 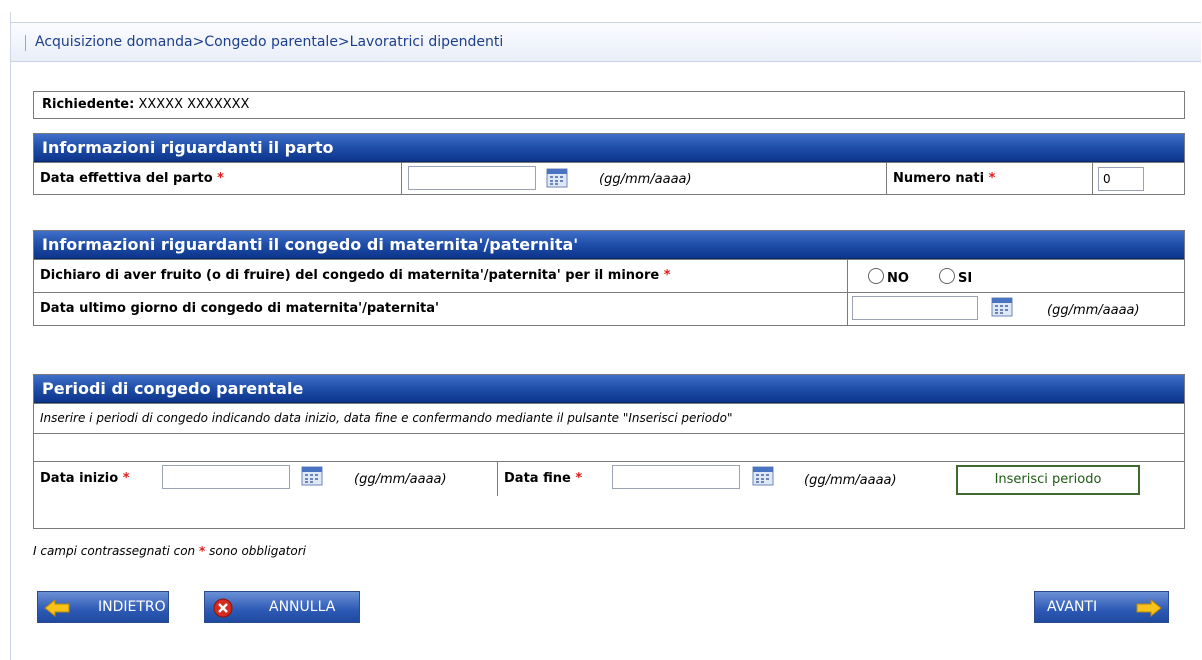 What do you see at coordinates (223, 608) in the screenshot?
I see `cancel-x-icon` at bounding box center [223, 608].